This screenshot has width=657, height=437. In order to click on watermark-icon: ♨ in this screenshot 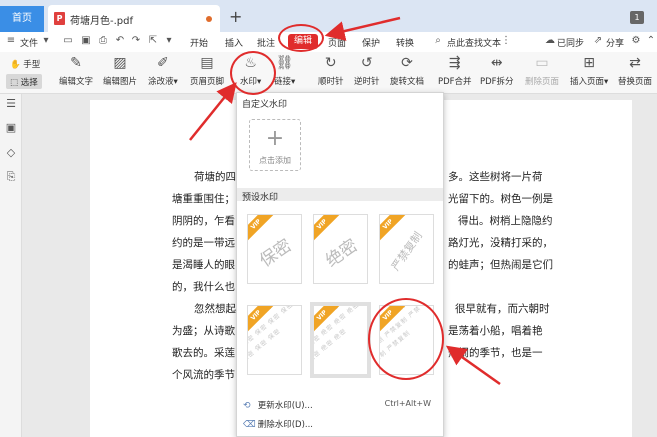, I will do `click(250, 63)`.